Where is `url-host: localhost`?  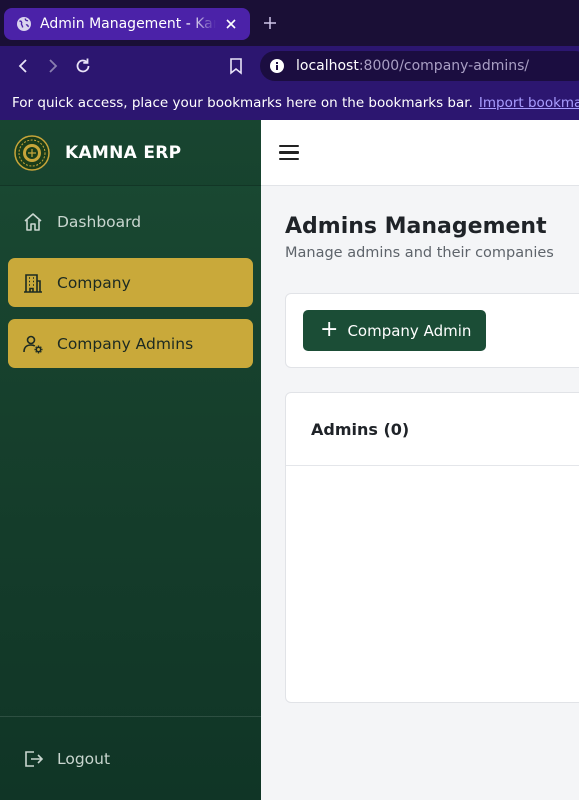
url-host: localhost is located at coordinates (327, 66).